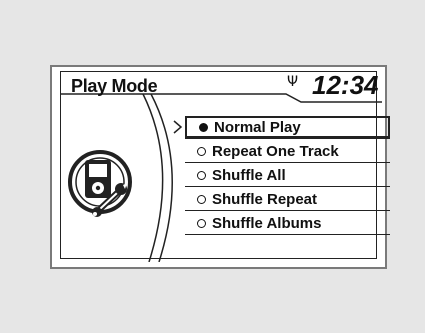 This screenshot has width=425, height=333. I want to click on menu-item-label: Repeat One Track, so click(275, 151).